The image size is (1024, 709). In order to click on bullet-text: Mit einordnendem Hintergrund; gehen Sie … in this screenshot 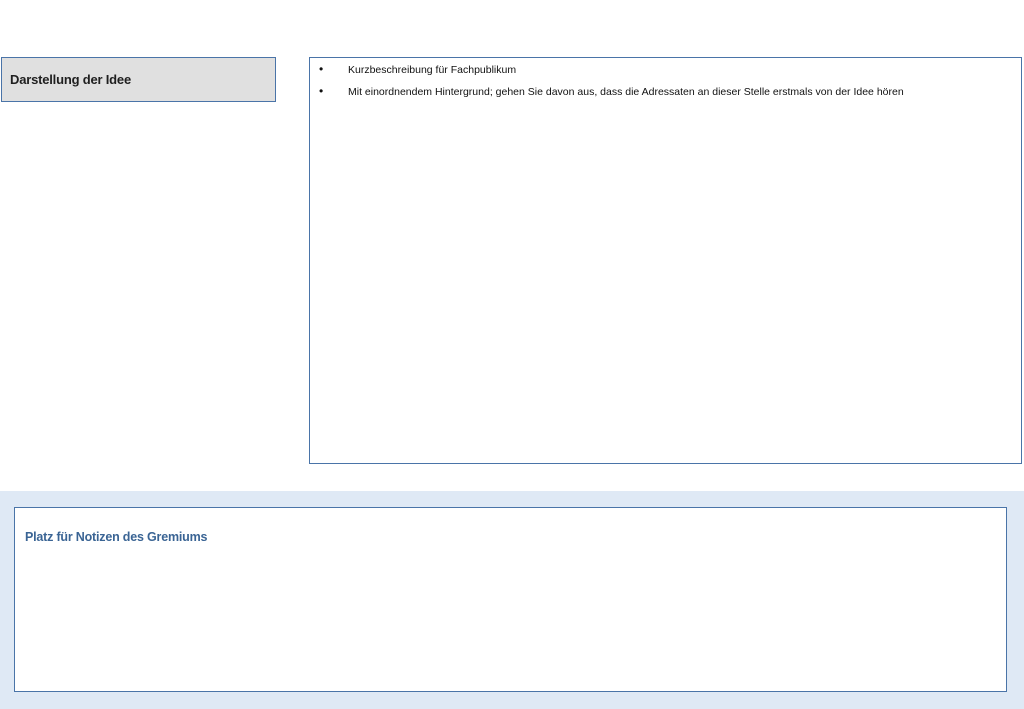, I will do `click(626, 92)`.